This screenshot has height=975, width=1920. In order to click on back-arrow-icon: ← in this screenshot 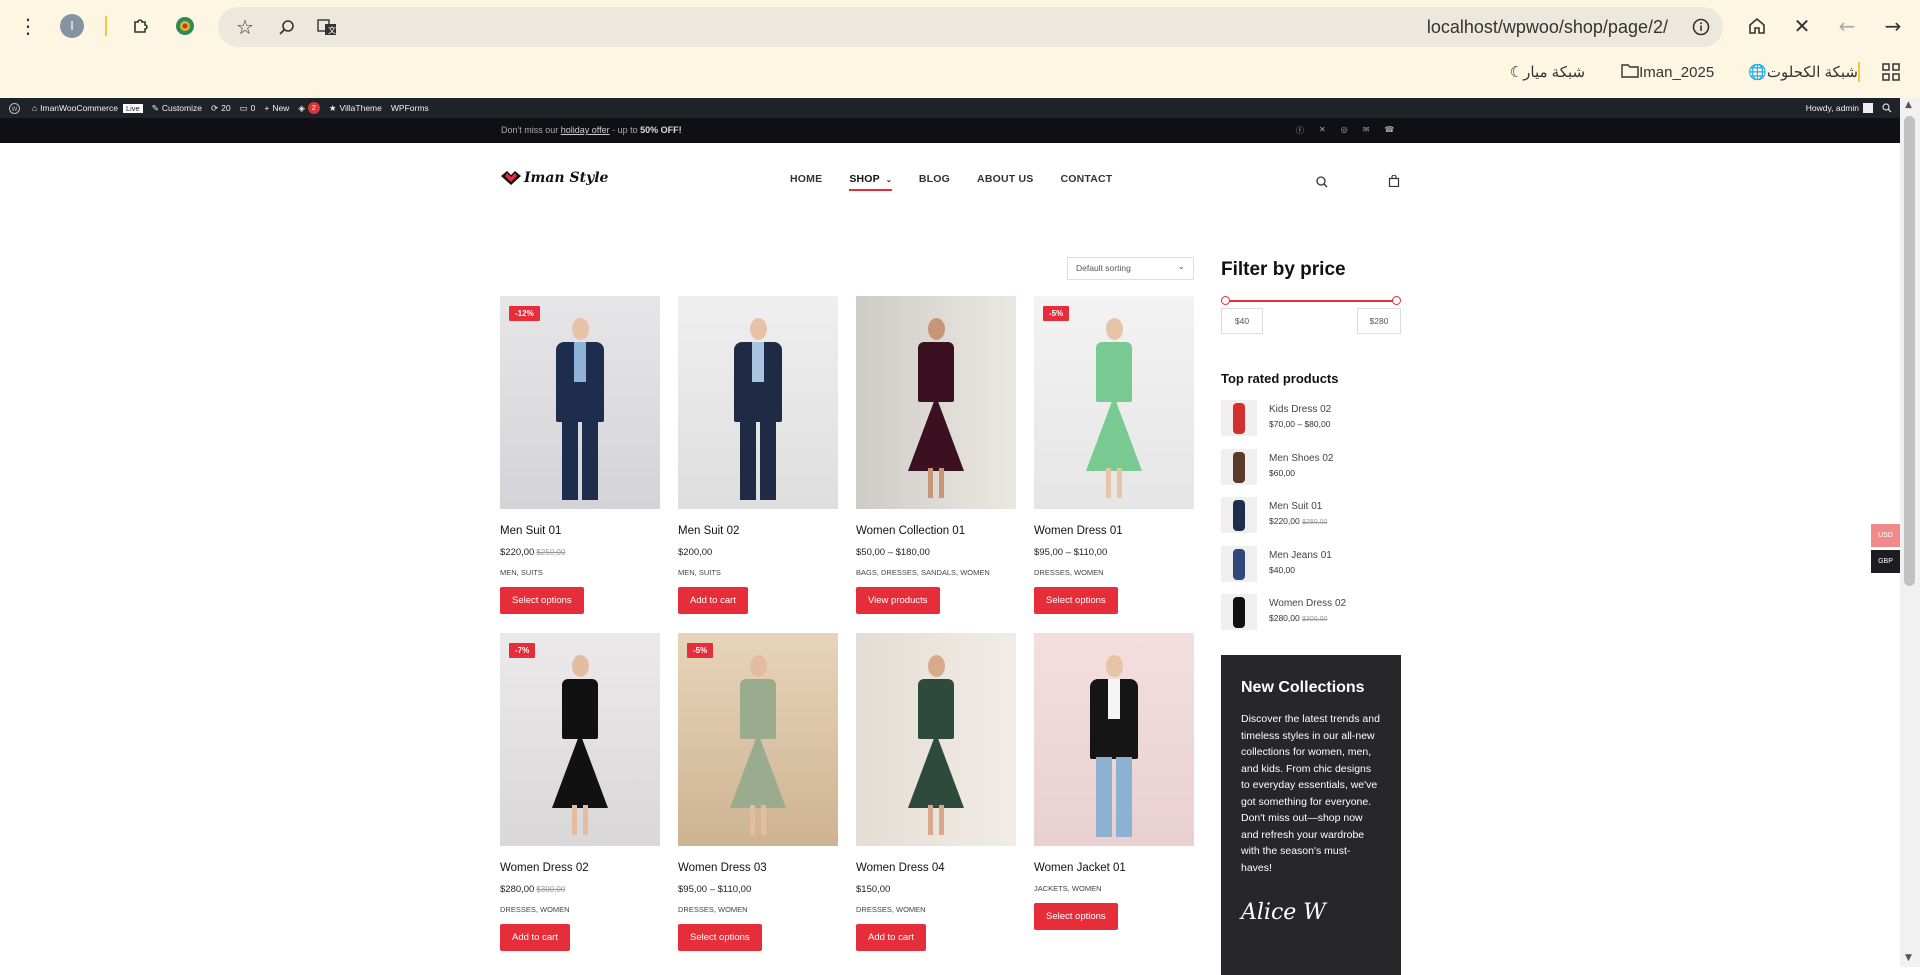, I will do `click(1847, 26)`.